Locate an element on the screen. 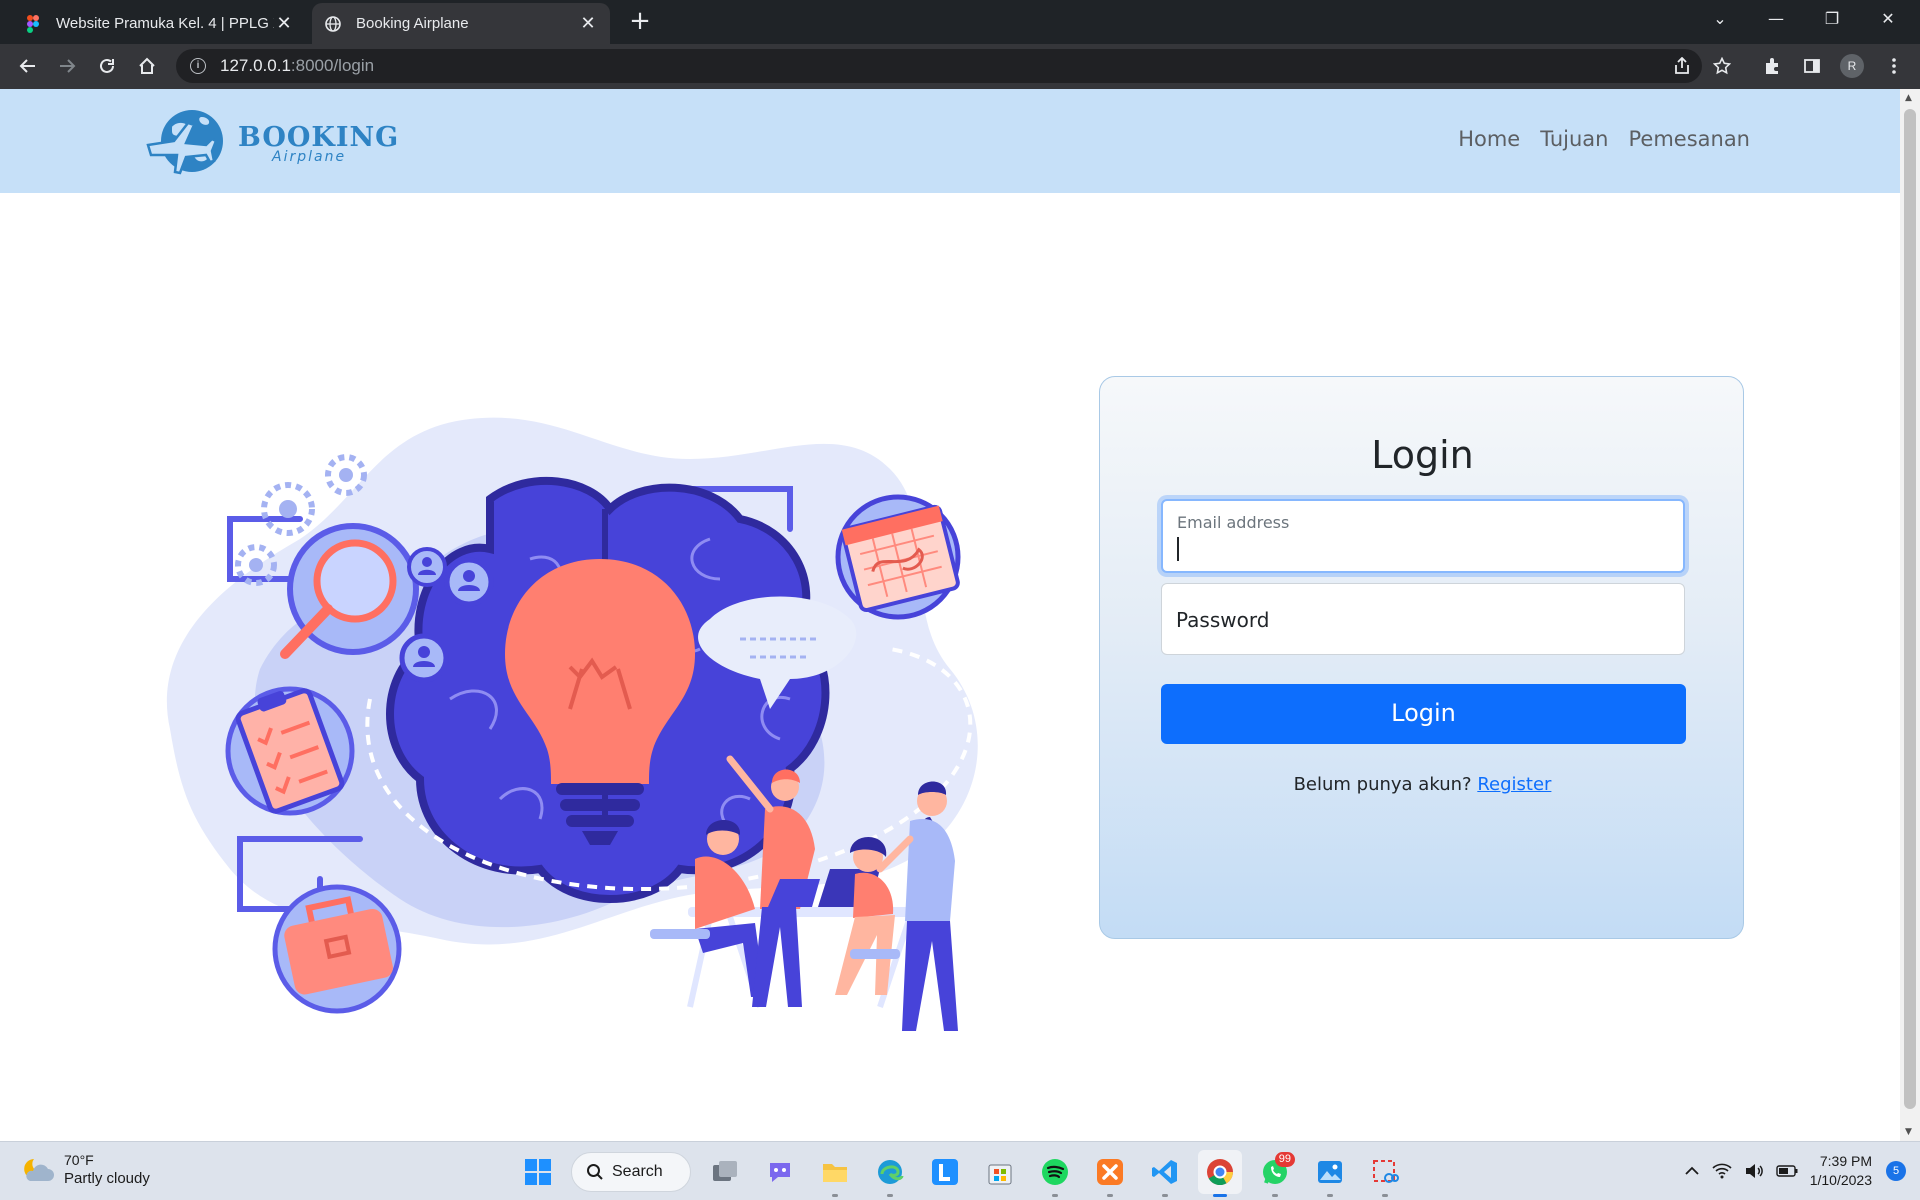 The image size is (1920, 1200). whatsapp-badge: 99 is located at coordinates (1284, 1159).